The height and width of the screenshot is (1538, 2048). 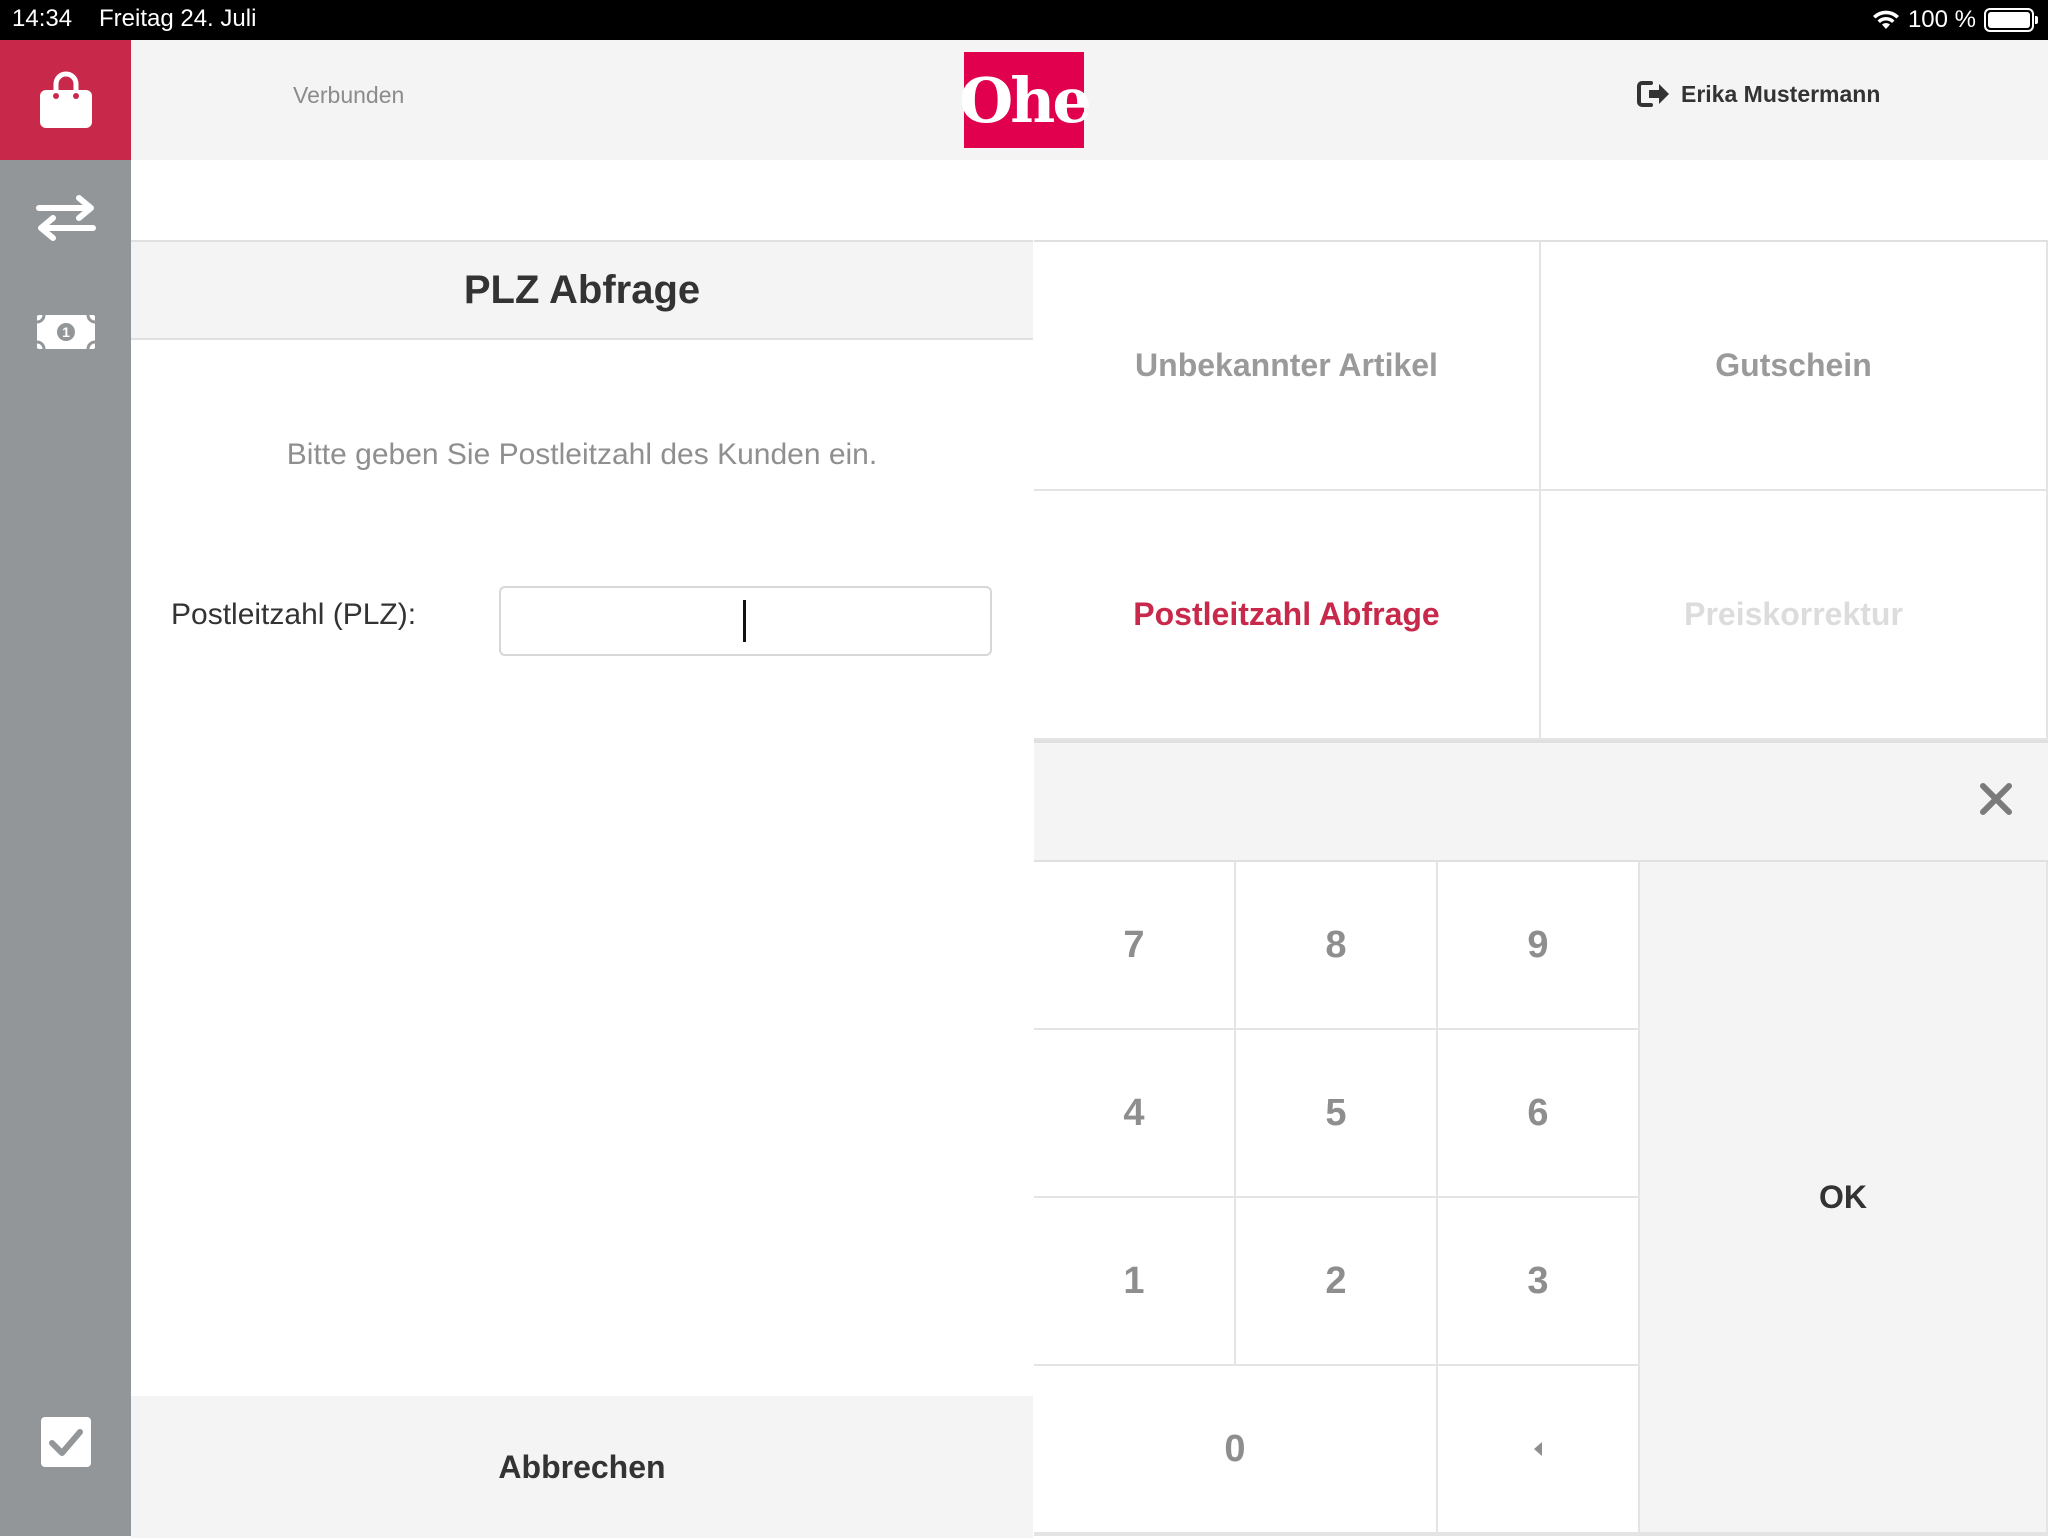 I want to click on dialog-title-bar: PLZ Abfrage, so click(x=582, y=291).